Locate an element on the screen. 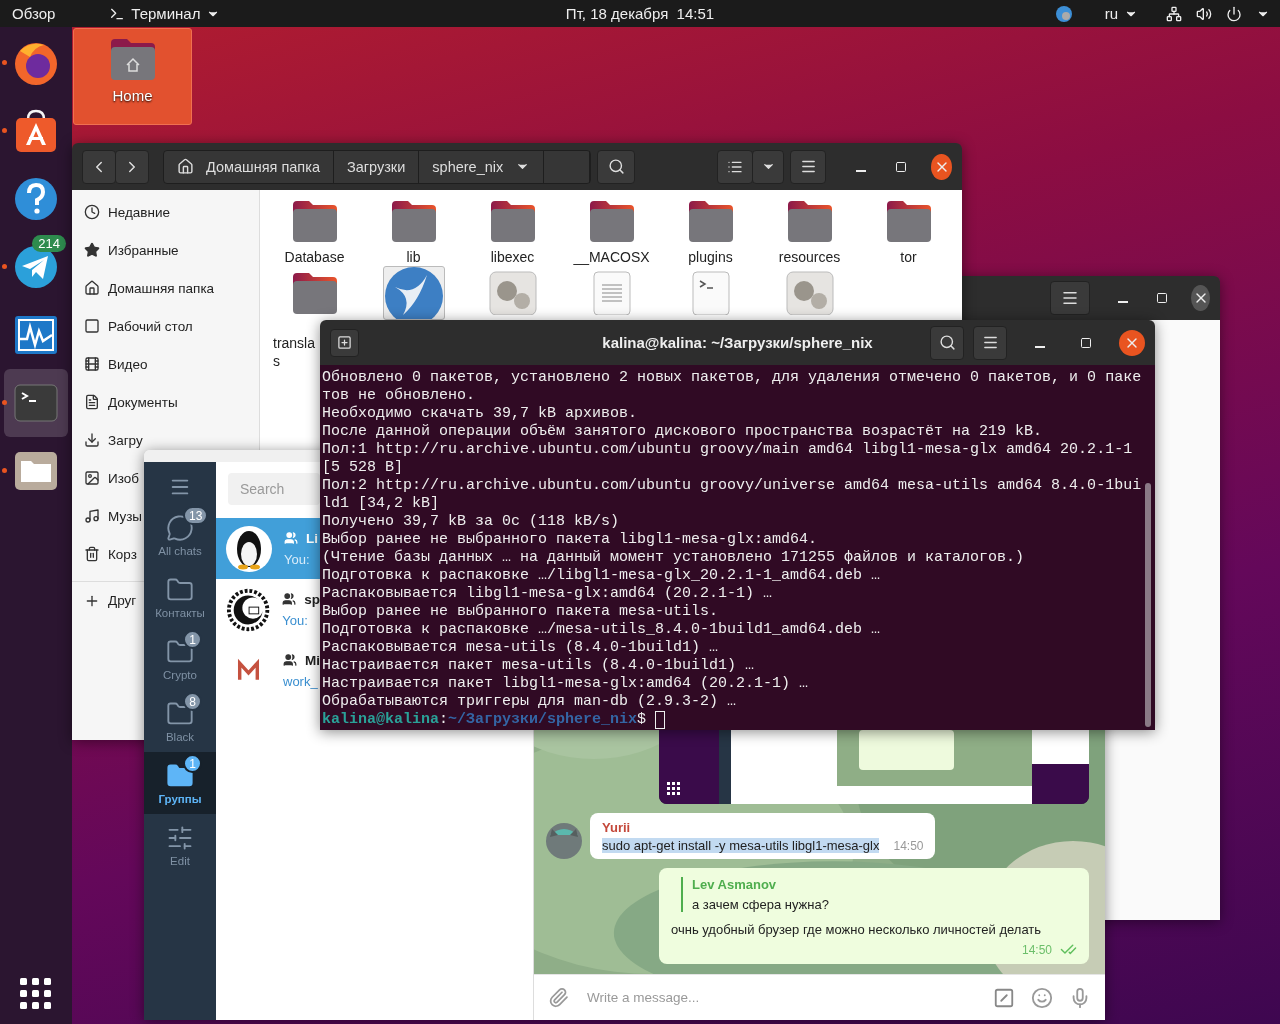 The image size is (1280, 1024). film-icon is located at coordinates (92, 364).